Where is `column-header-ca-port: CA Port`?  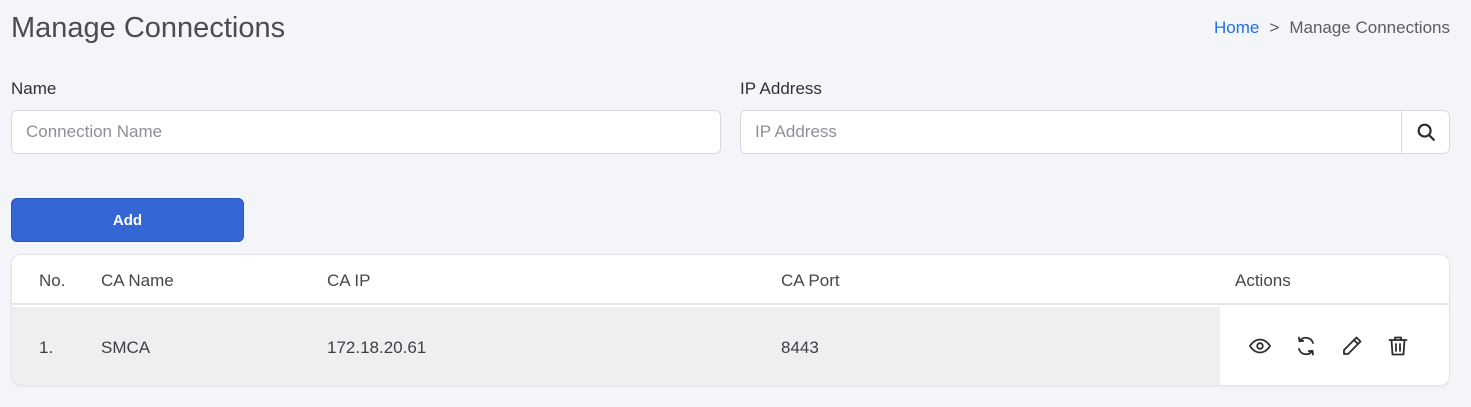 column-header-ca-port: CA Port is located at coordinates (810, 280).